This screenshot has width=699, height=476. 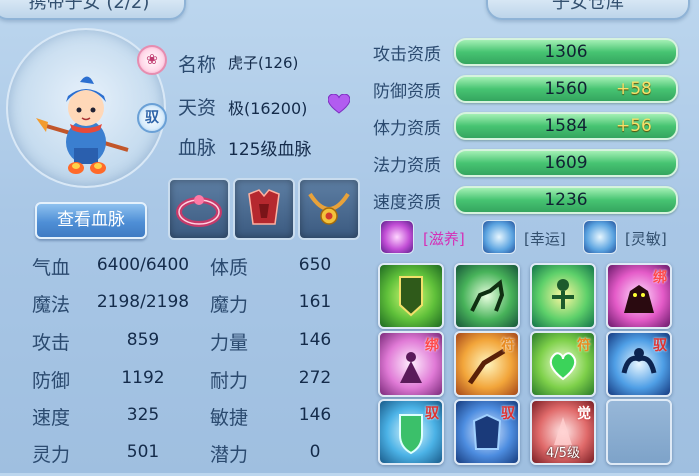 I want to click on stat-label: 体质, so click(x=229, y=268).